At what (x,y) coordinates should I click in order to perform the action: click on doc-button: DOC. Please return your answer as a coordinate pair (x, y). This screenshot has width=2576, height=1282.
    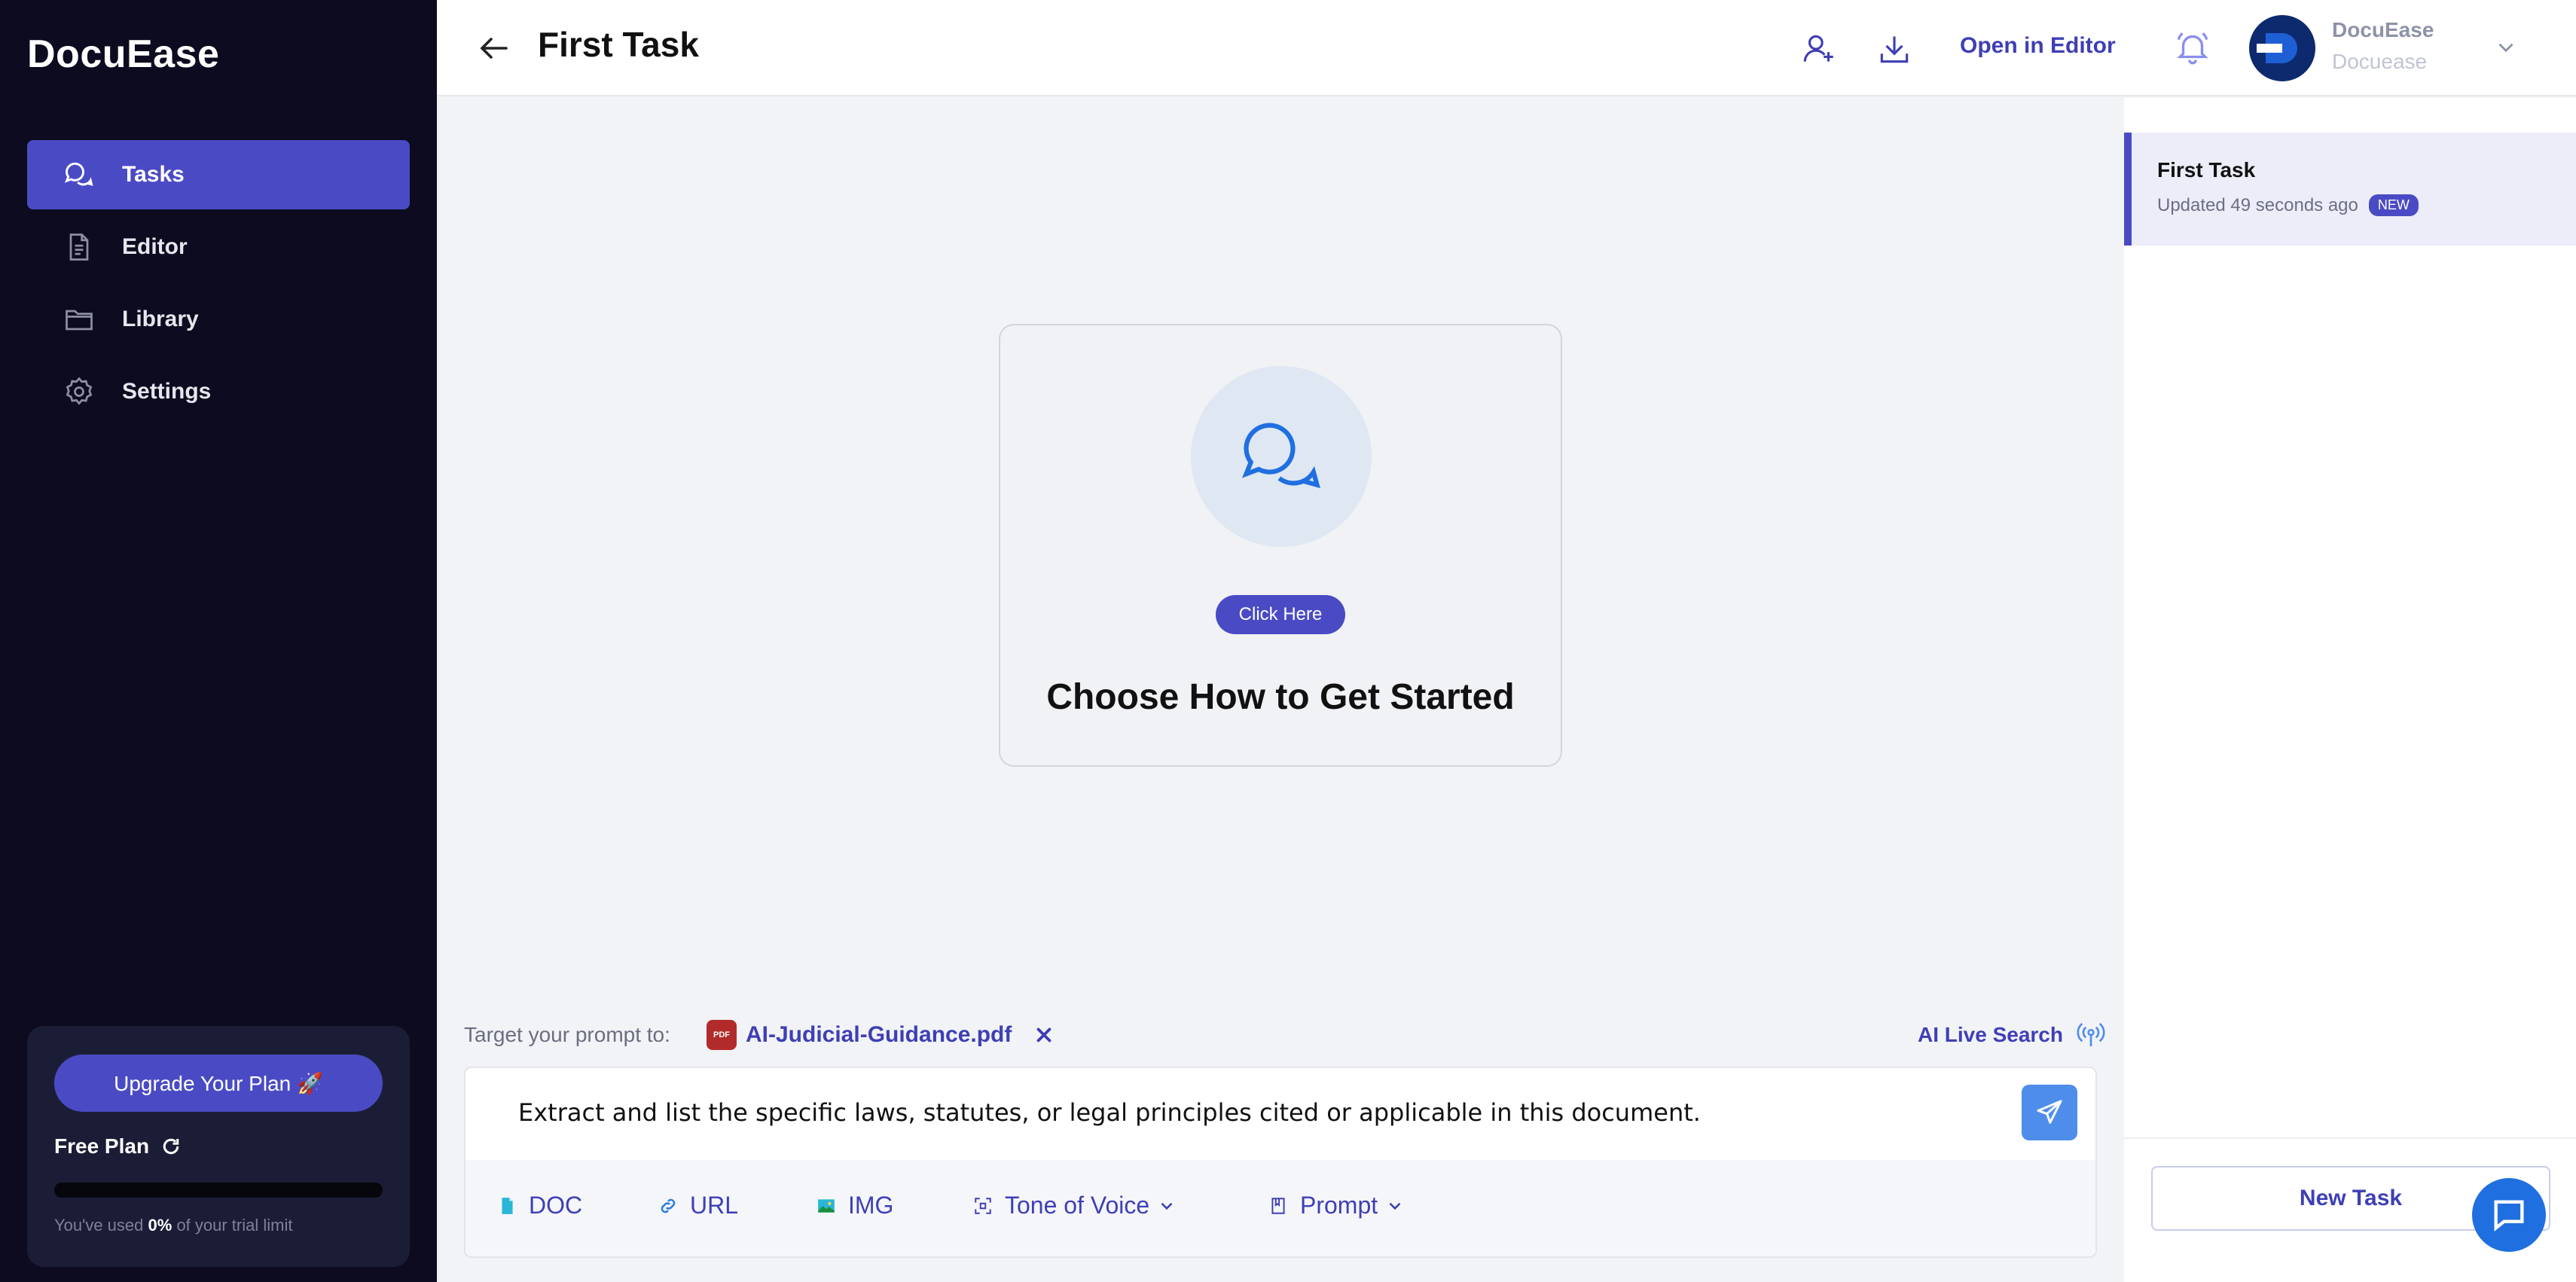
    Looking at the image, I should click on (539, 1205).